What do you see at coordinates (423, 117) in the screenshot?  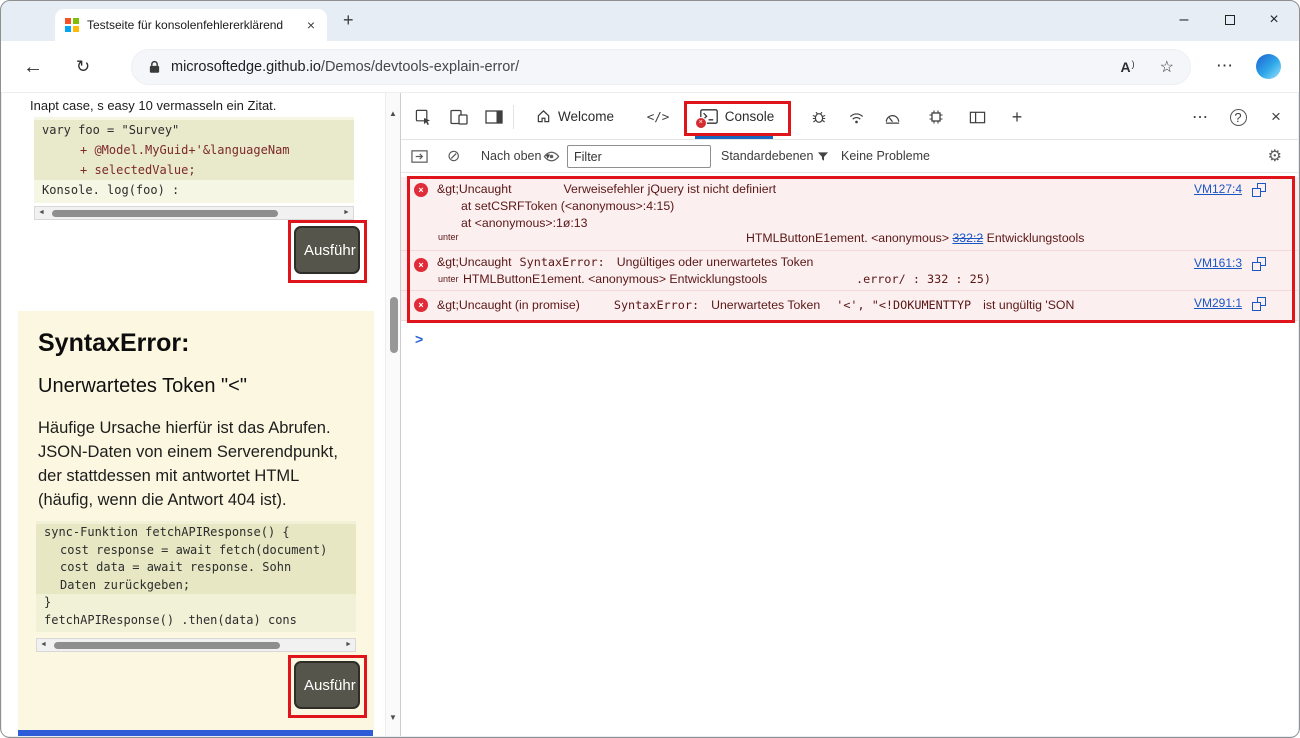 I see `inspect-element-button` at bounding box center [423, 117].